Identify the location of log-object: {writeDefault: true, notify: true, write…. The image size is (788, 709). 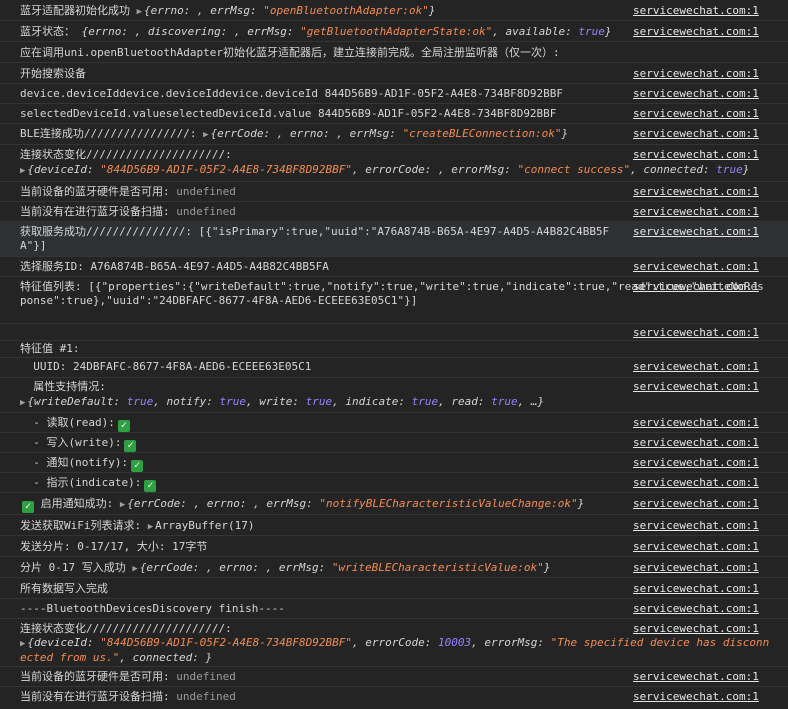
(285, 401).